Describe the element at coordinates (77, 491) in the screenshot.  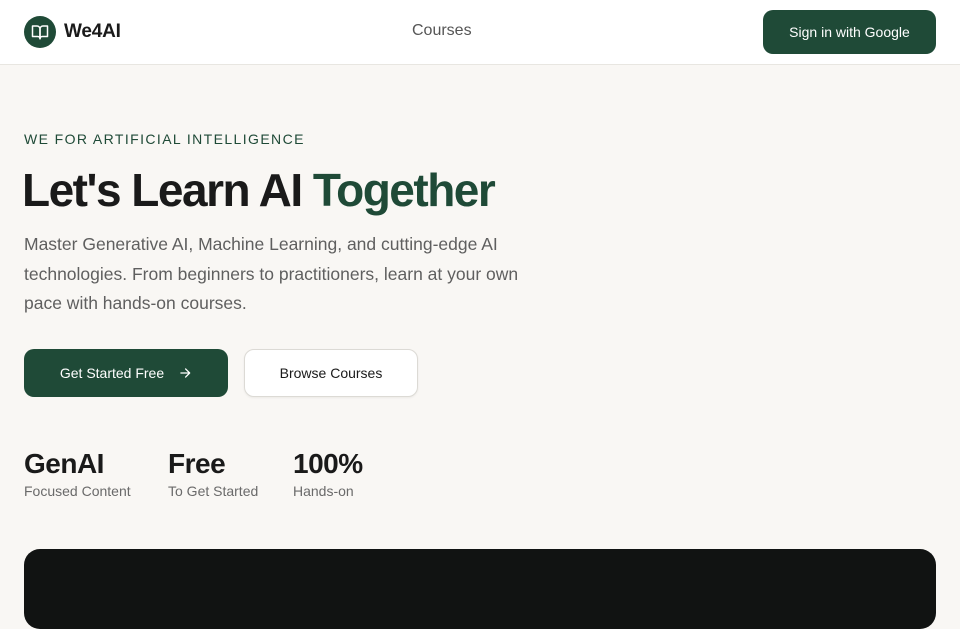
I see `stat-label: Focused Content` at that location.